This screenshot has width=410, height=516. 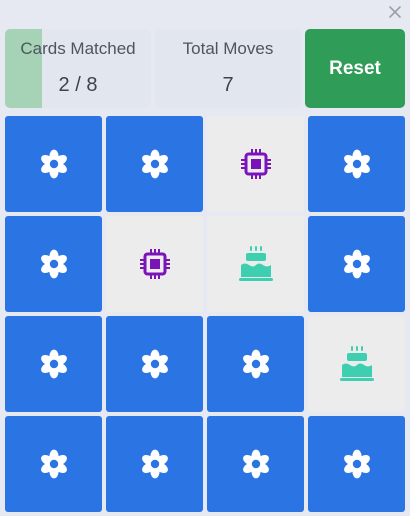 I want to click on cards-matched-panel: Cards Matched 2 / 8, so click(x=78, y=68).